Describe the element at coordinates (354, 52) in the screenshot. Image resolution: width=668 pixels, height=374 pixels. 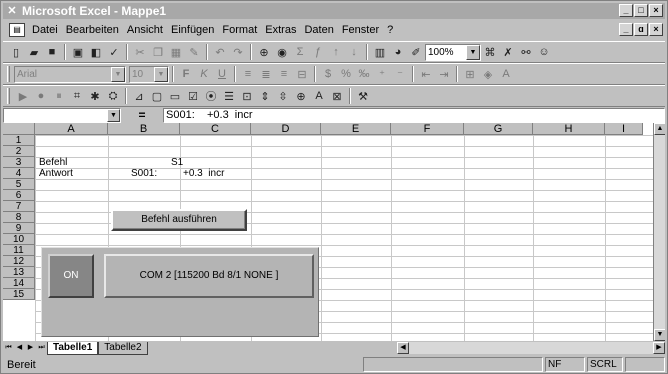
I see `sort-descending-icon: ↓` at that location.